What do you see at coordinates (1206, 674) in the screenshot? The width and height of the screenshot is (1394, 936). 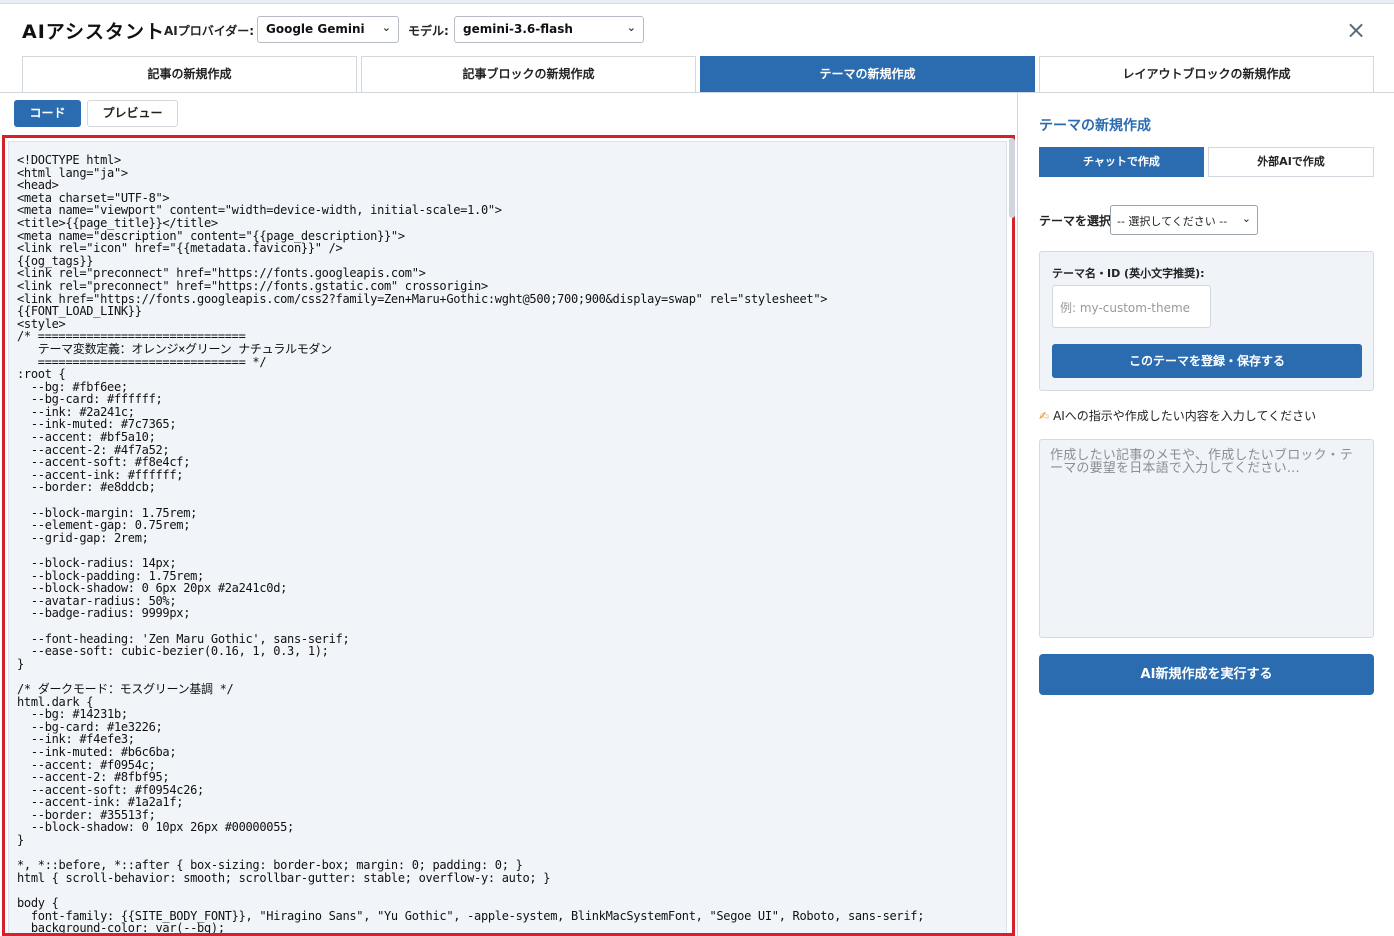 I see `run-ai-create-button: AI新規作成を実行する` at bounding box center [1206, 674].